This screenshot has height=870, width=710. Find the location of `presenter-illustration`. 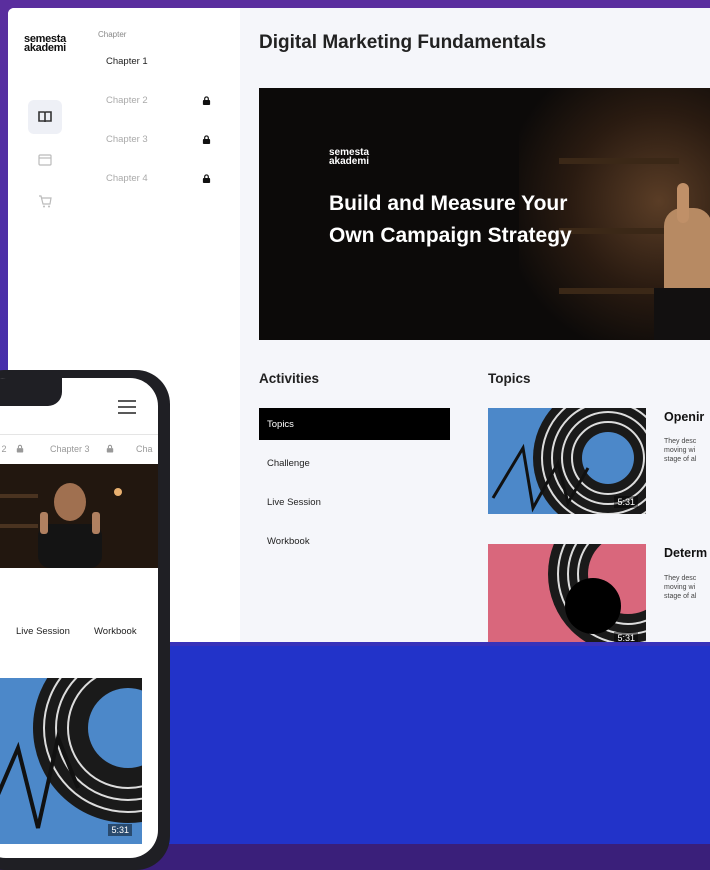

presenter-illustration is located at coordinates (79, 516).